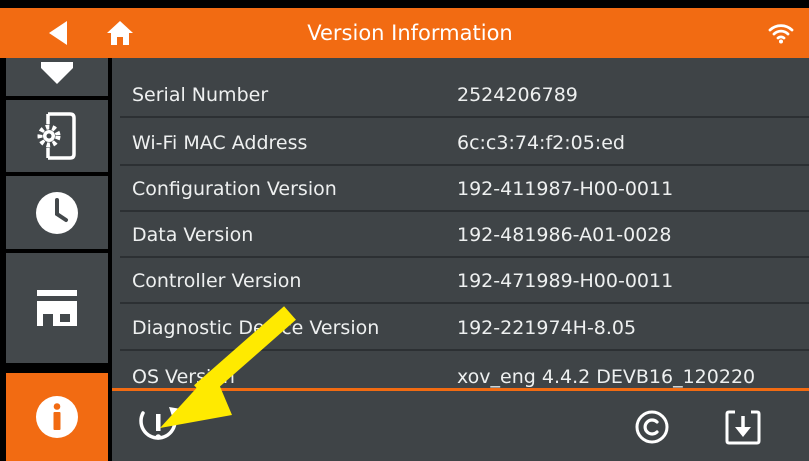  I want to click on clock-icon, so click(57, 212).